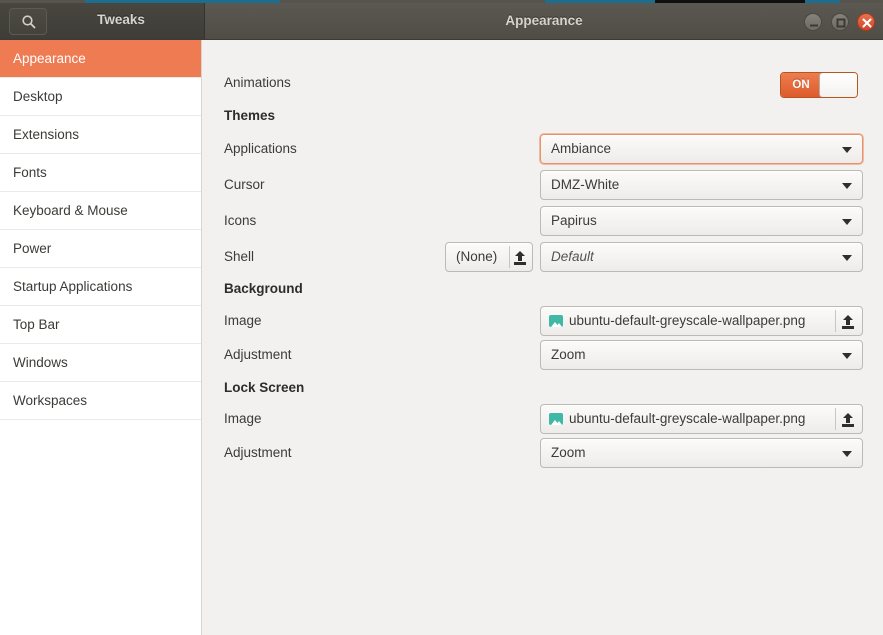 Image resolution: width=883 pixels, height=635 pixels. Describe the element at coordinates (701, 185) in the screenshot. I see `cursor-theme-dropdown: DMZ-White` at that location.